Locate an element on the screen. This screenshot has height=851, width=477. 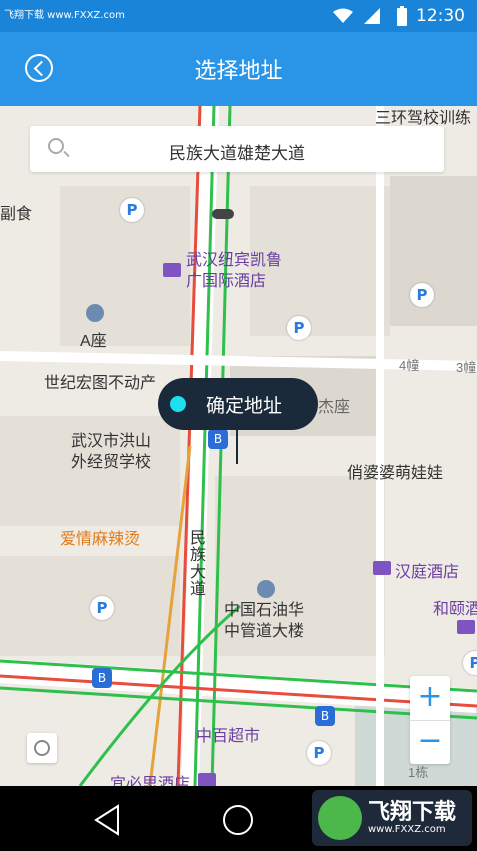
zoom-control: + − is located at coordinates (430, 720).